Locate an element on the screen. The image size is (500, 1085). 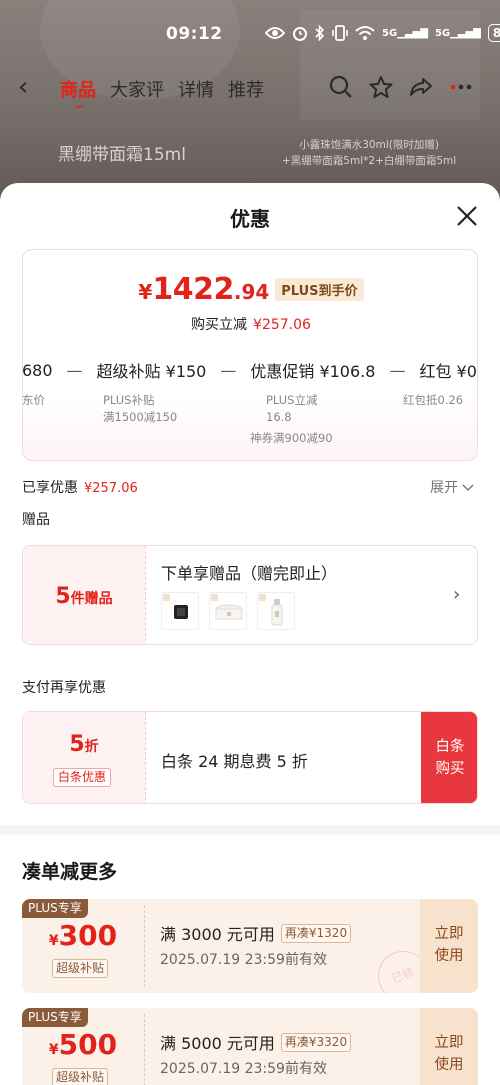
wifi-icon is located at coordinates (365, 33).